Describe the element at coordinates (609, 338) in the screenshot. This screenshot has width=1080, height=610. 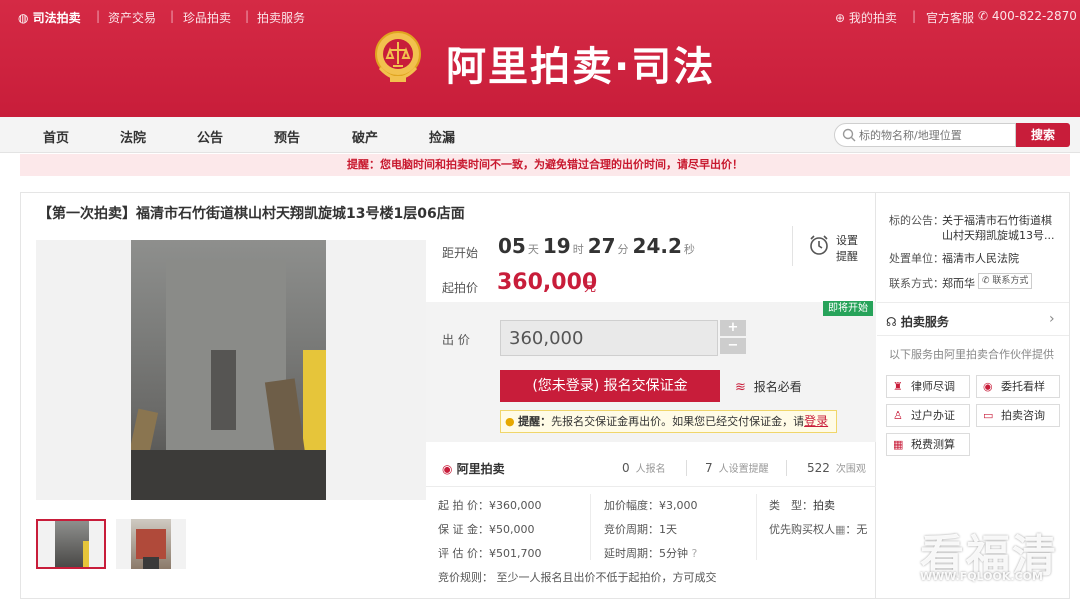
I see `bid-amount-input` at that location.